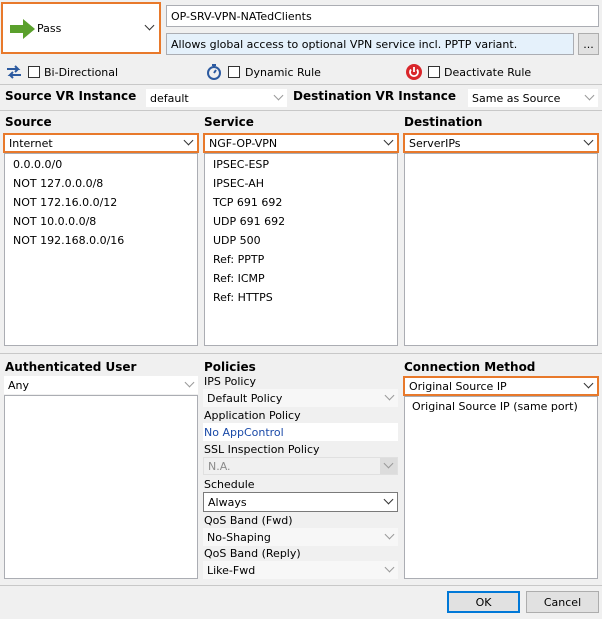 The image size is (602, 619). Describe the element at coordinates (31, 143) in the screenshot. I see `source-selected: Internet` at that location.